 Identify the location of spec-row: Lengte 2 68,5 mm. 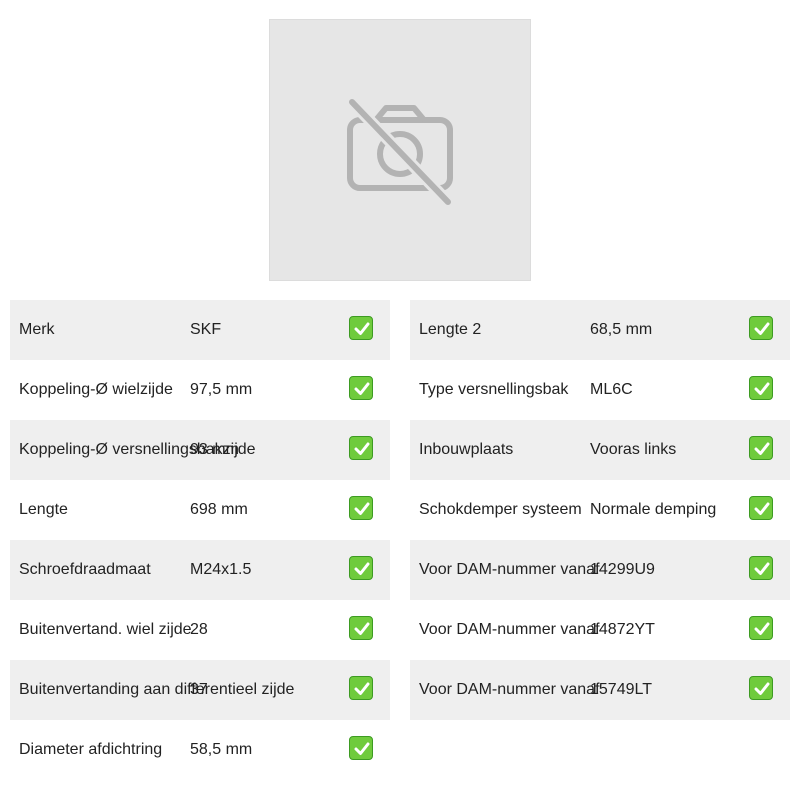
(600, 330).